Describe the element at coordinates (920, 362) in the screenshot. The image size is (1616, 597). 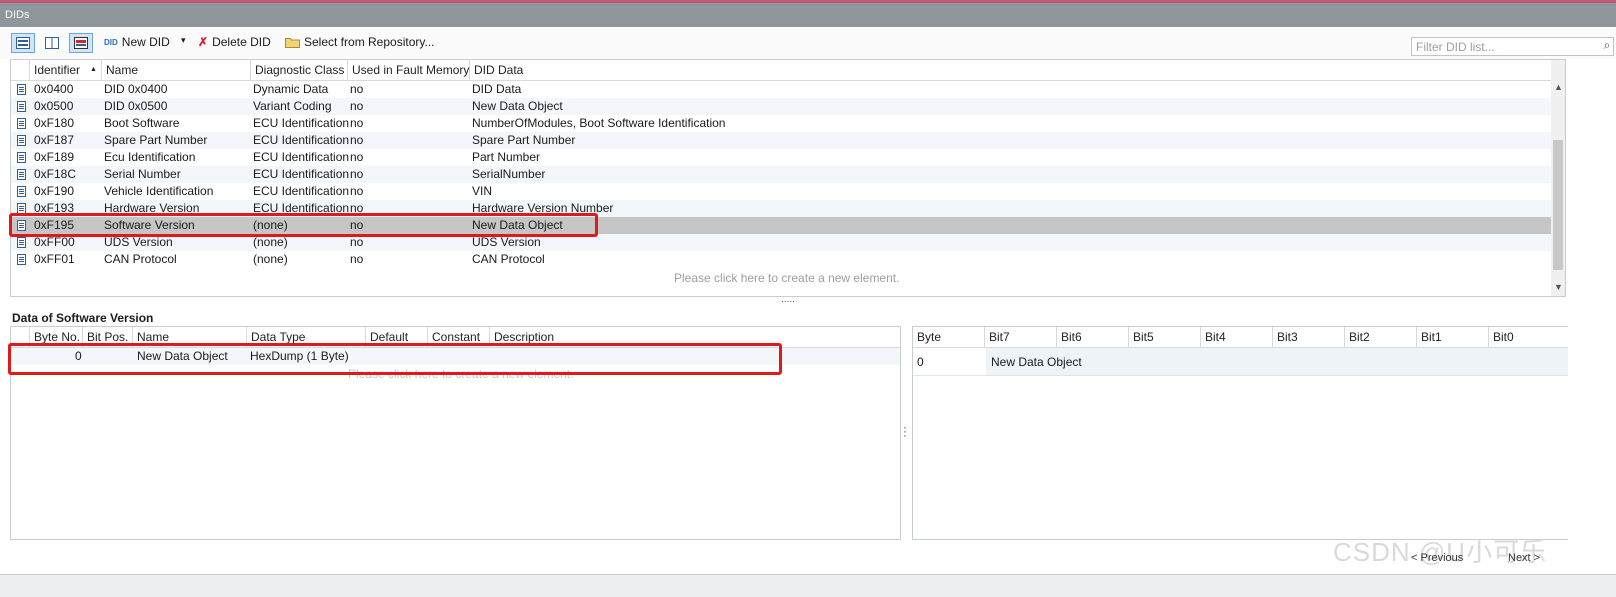
I see `bit-row-byte: 0` at that location.